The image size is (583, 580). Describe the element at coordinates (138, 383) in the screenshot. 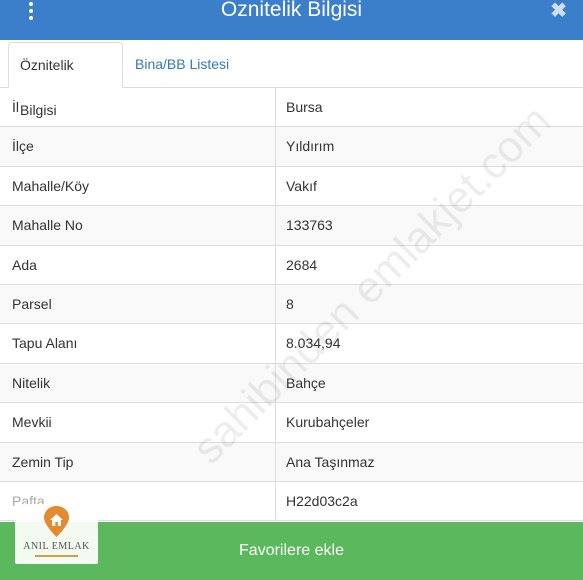

I see `row-label: Nitelik` at that location.